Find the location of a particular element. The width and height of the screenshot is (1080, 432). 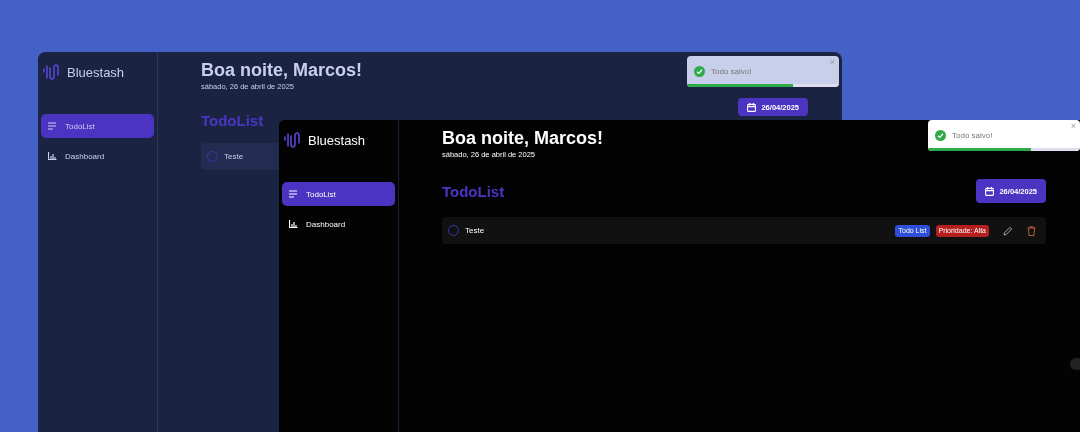

delete-icon is located at coordinates (1031, 230).